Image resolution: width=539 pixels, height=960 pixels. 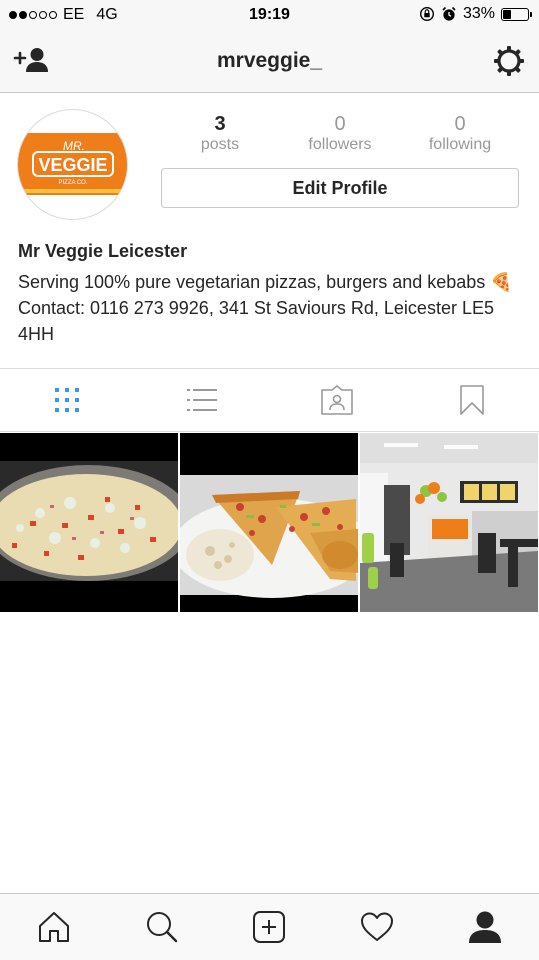 I want to click on alarm-icon, so click(x=449, y=13).